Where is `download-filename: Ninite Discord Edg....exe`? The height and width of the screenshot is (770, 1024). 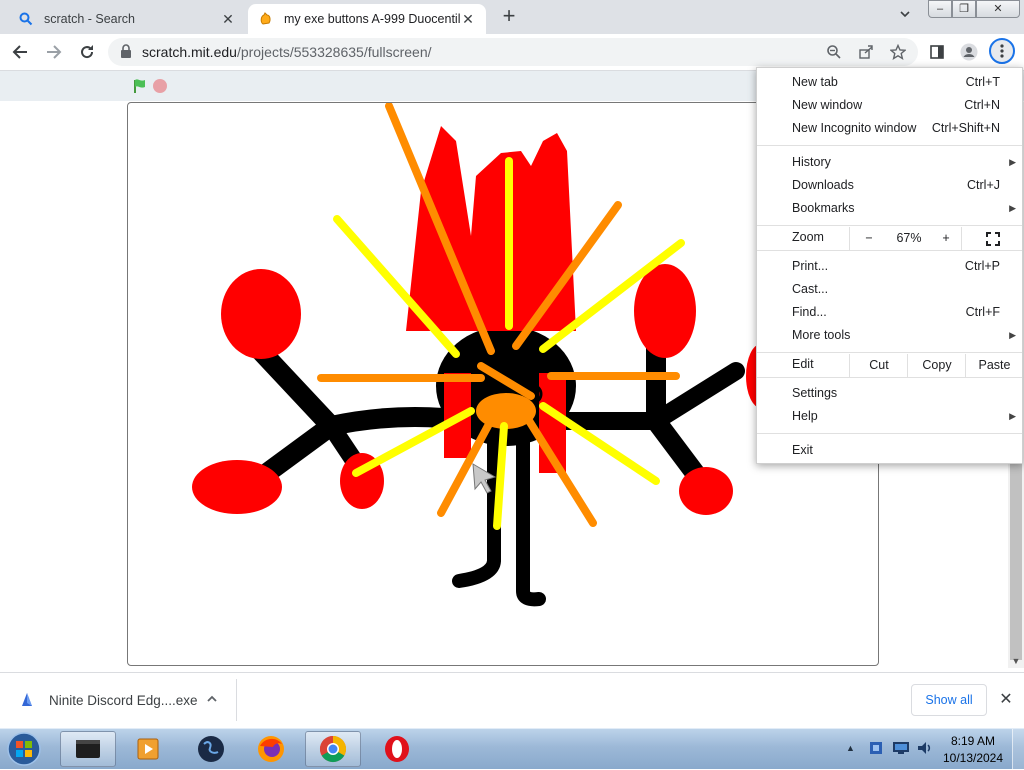 download-filename: Ninite Discord Edg....exe is located at coordinates (123, 700).